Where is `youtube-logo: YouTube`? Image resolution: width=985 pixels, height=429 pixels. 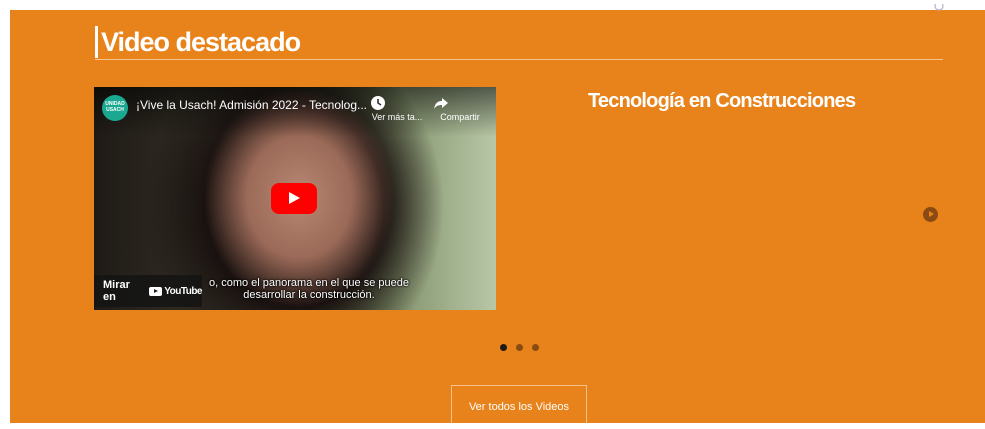 youtube-logo: YouTube is located at coordinates (175, 291).